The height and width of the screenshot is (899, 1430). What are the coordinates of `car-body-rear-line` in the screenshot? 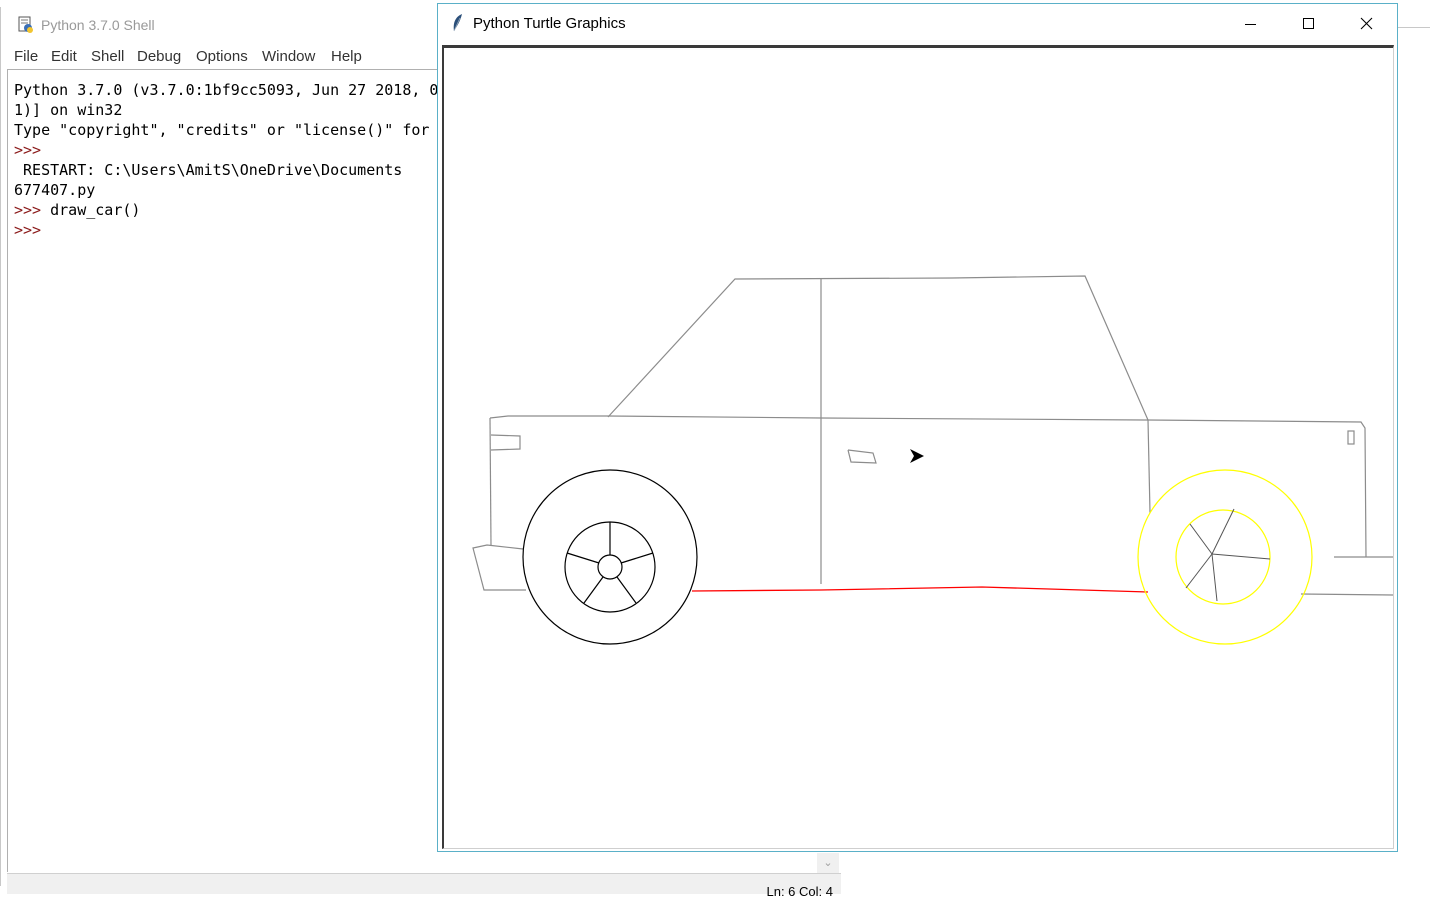 It's located at (1149, 466).